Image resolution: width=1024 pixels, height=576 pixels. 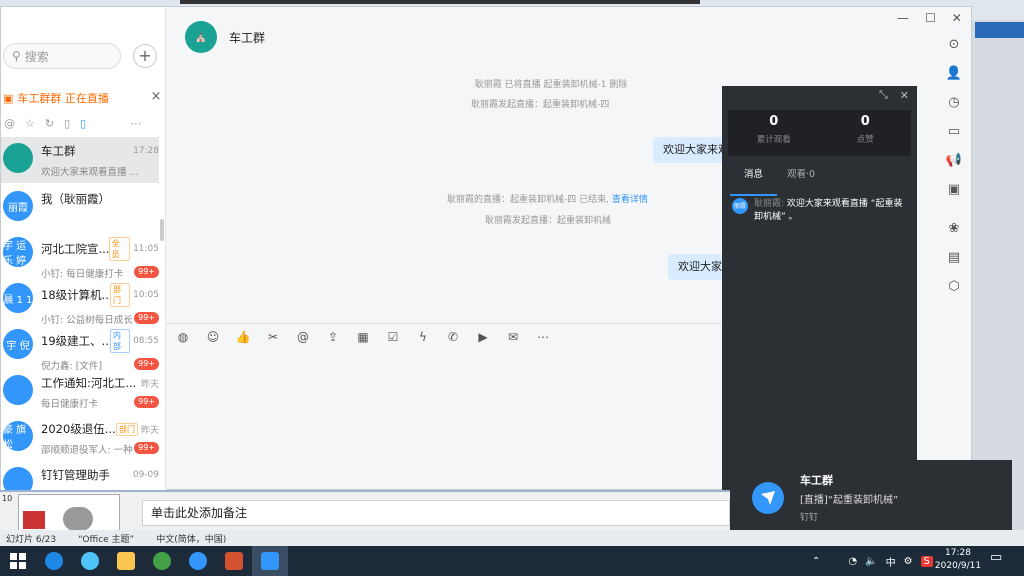 I want to click on powerpoint-icon, so click(x=234, y=561).